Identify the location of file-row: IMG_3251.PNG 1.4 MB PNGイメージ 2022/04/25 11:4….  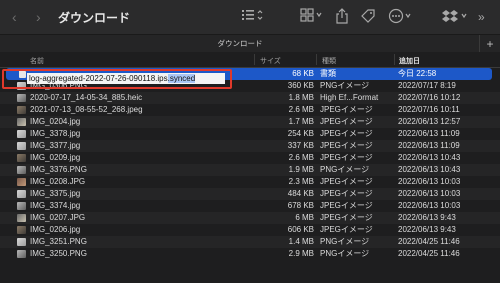
(250, 242).